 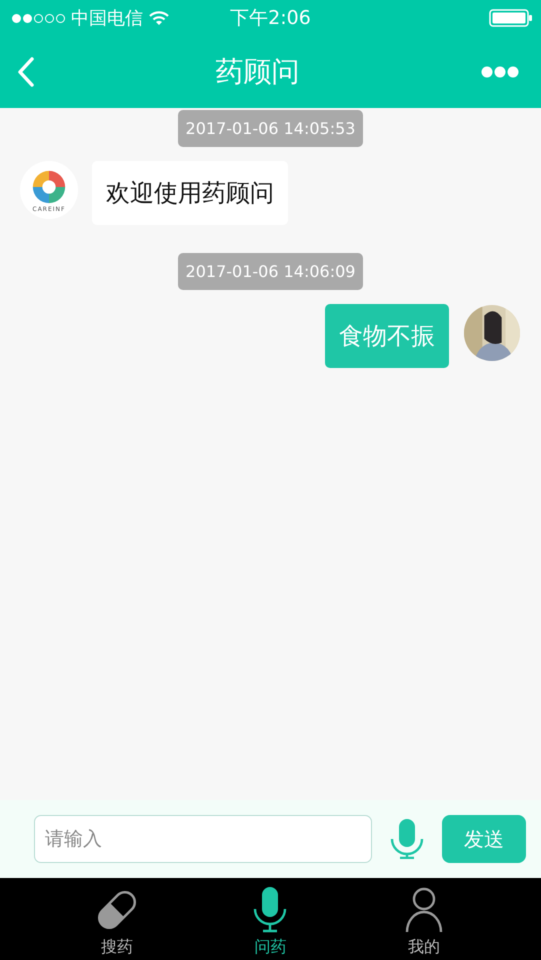 What do you see at coordinates (117, 919) in the screenshot?
I see `tab: 搜药` at bounding box center [117, 919].